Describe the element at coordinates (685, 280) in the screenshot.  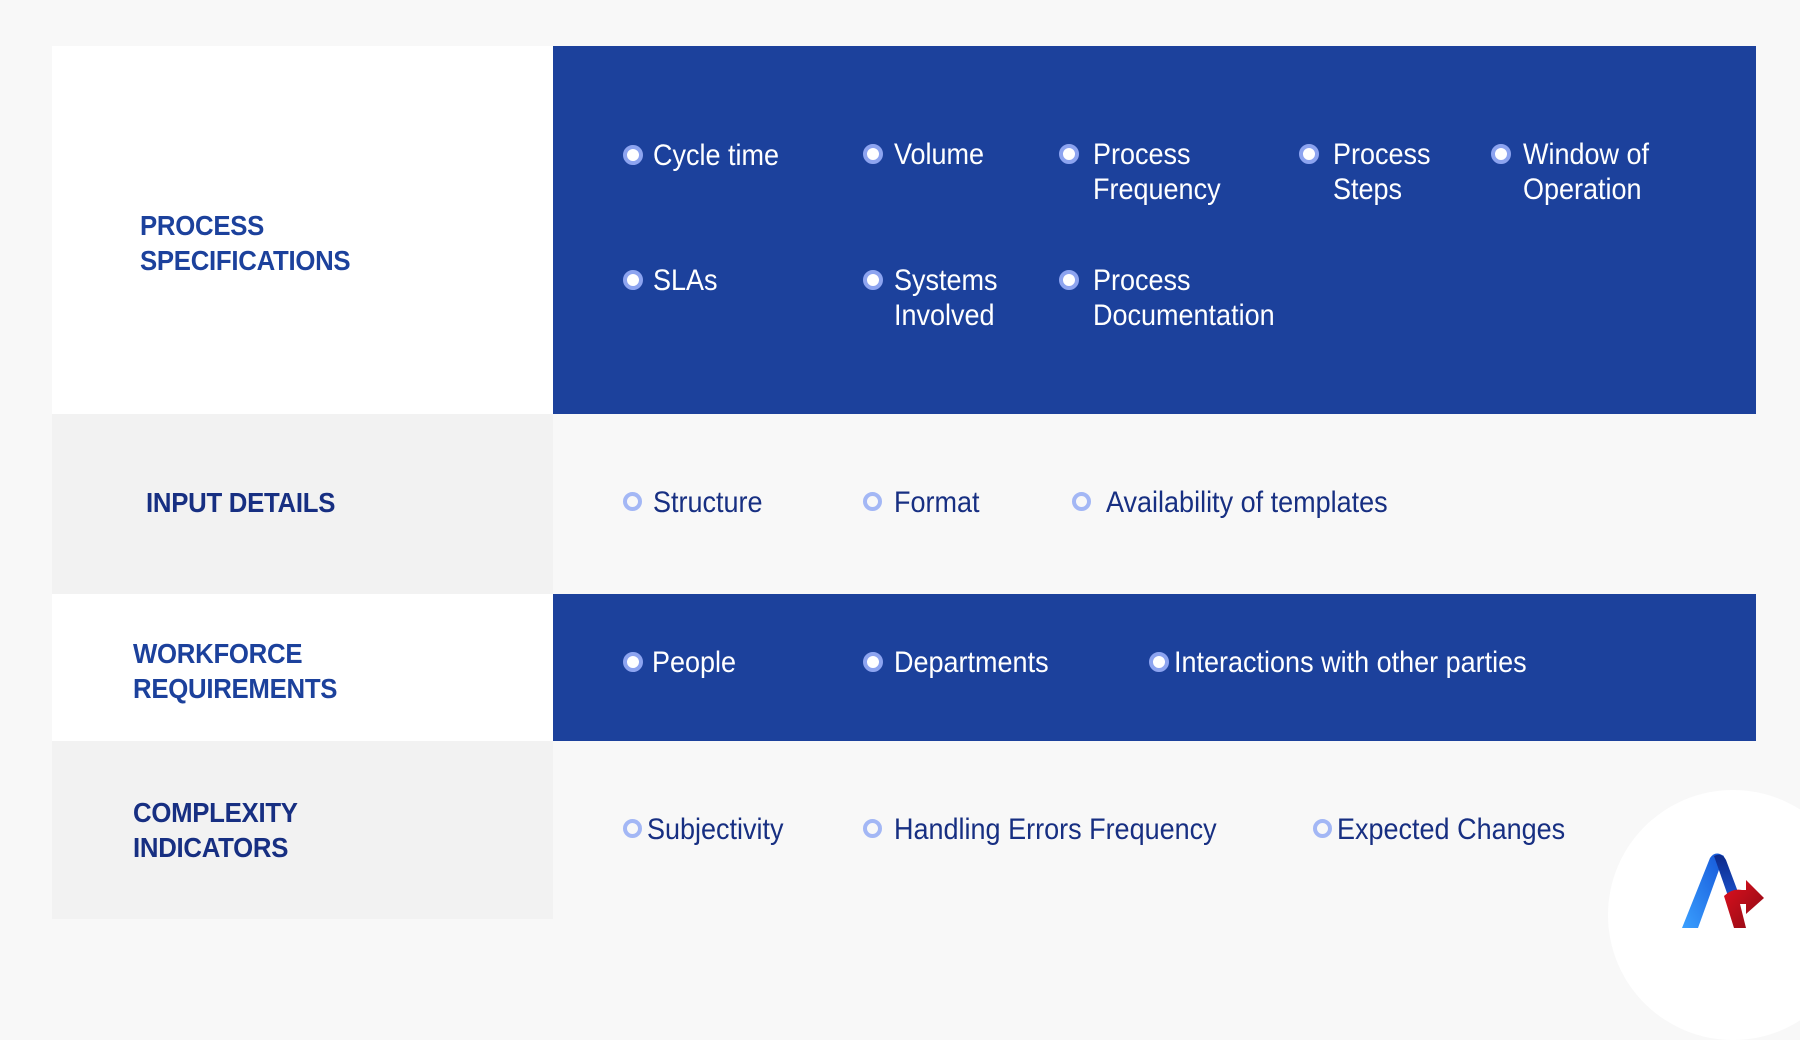
I see `item-text: SLAs` at that location.